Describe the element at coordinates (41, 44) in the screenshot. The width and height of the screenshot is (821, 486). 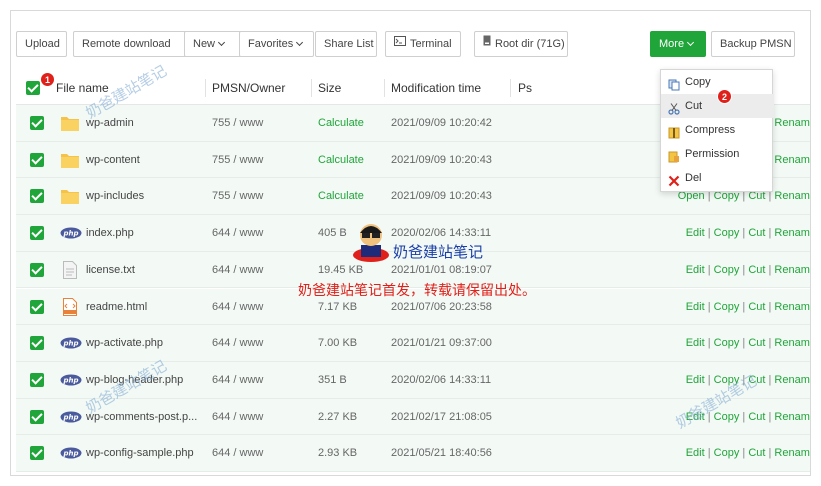
I see `upload-button: Upload` at that location.